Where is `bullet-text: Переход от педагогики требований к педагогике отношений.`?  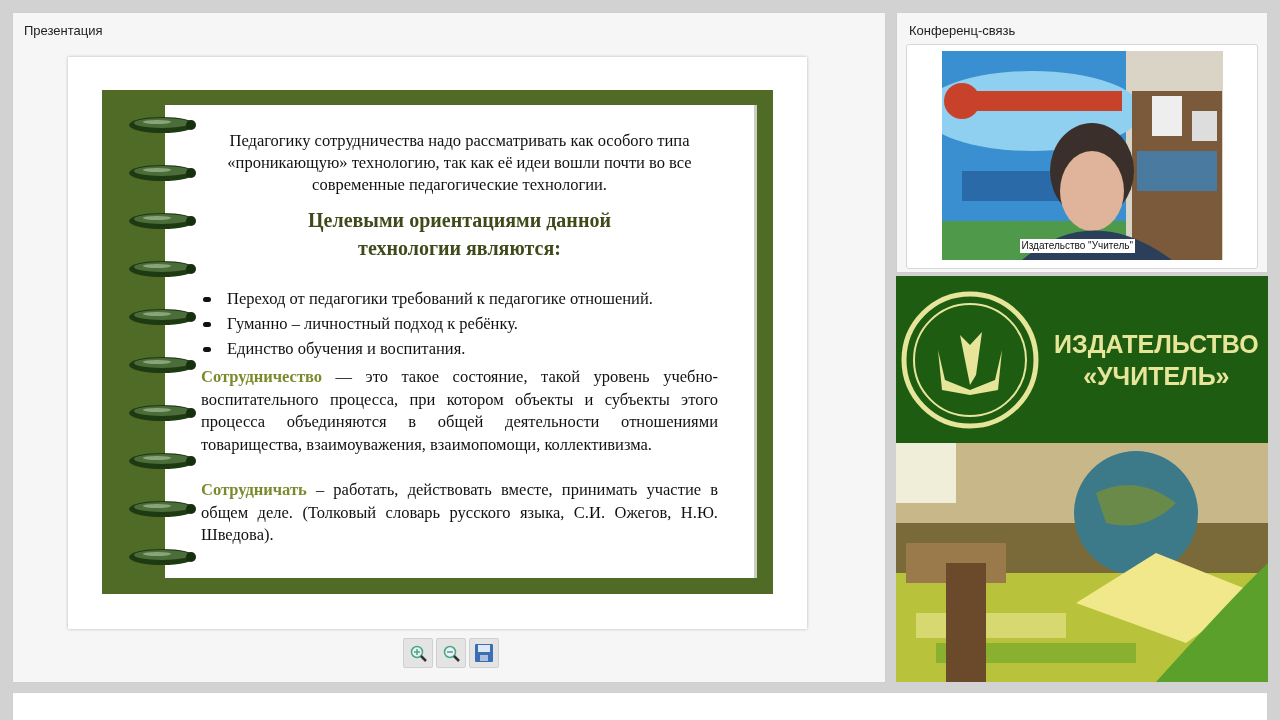
bullet-text: Переход от педагогики требований к педагогике отношений. is located at coordinates (440, 299).